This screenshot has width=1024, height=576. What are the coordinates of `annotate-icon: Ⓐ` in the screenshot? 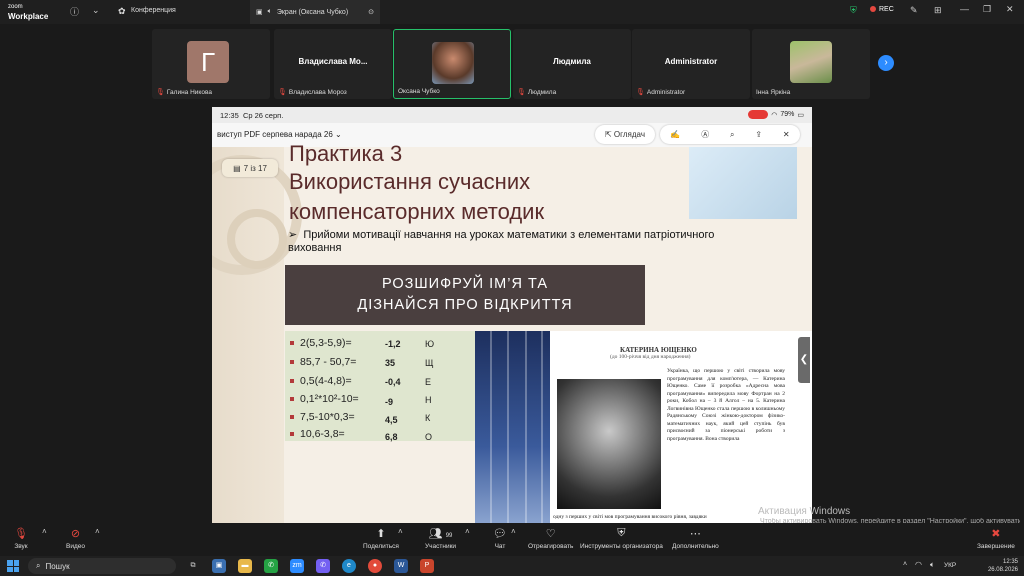 It's located at (705, 134).